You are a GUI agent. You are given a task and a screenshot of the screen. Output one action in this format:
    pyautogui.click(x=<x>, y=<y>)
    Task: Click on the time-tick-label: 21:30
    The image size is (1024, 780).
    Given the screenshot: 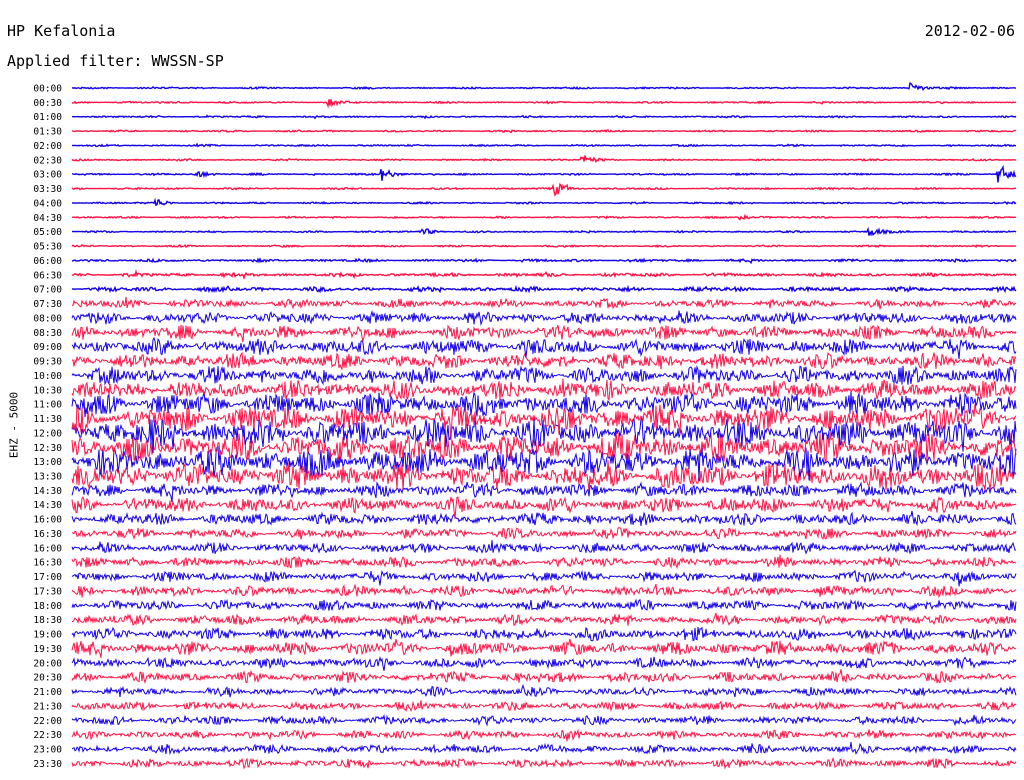 What is the action you would take?
    pyautogui.click(x=47, y=706)
    